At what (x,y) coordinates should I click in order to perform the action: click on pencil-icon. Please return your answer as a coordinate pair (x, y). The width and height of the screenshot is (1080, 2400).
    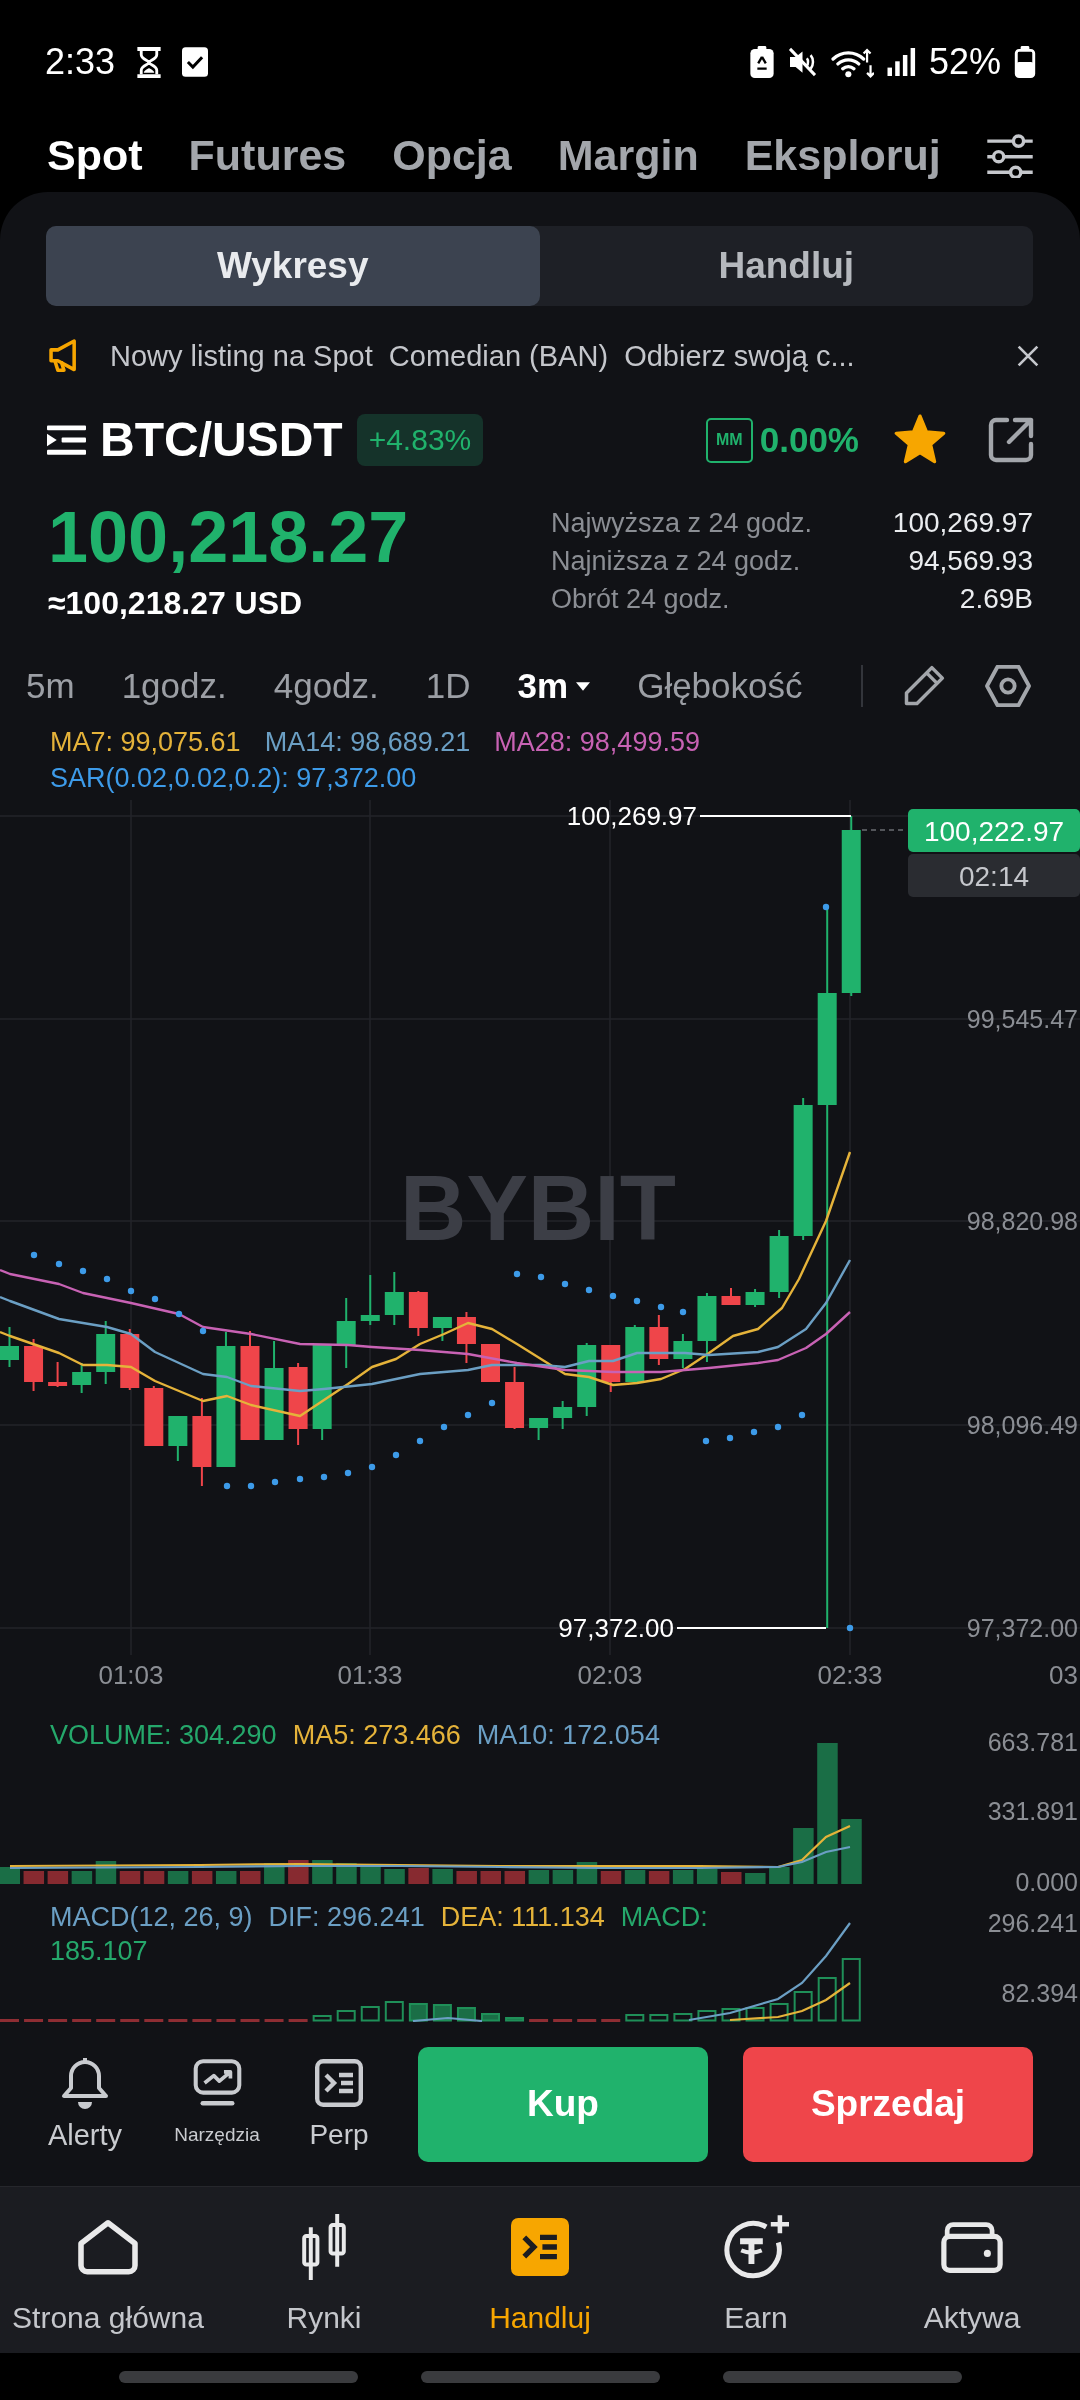
    Looking at the image, I should click on (924, 686).